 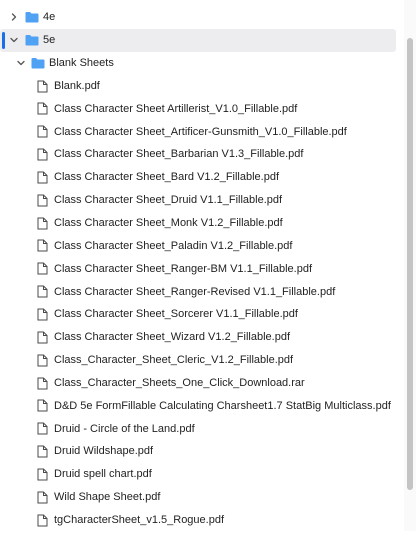 What do you see at coordinates (81, 63) in the screenshot?
I see `tree-item-label: Blank Sheets` at bounding box center [81, 63].